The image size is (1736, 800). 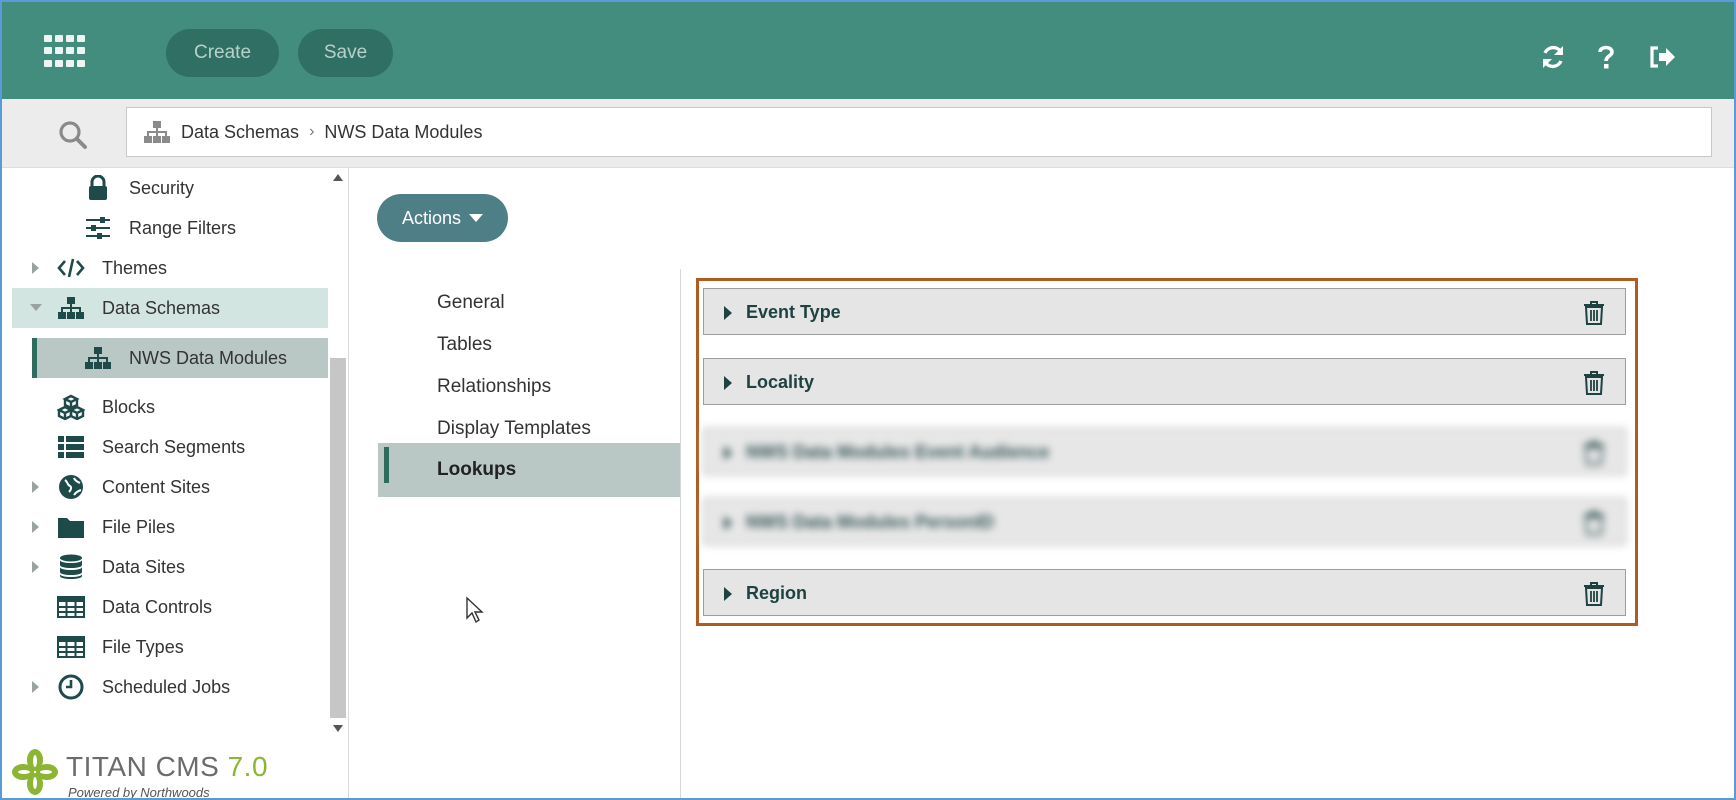 I want to click on search-icon, so click(x=73, y=135).